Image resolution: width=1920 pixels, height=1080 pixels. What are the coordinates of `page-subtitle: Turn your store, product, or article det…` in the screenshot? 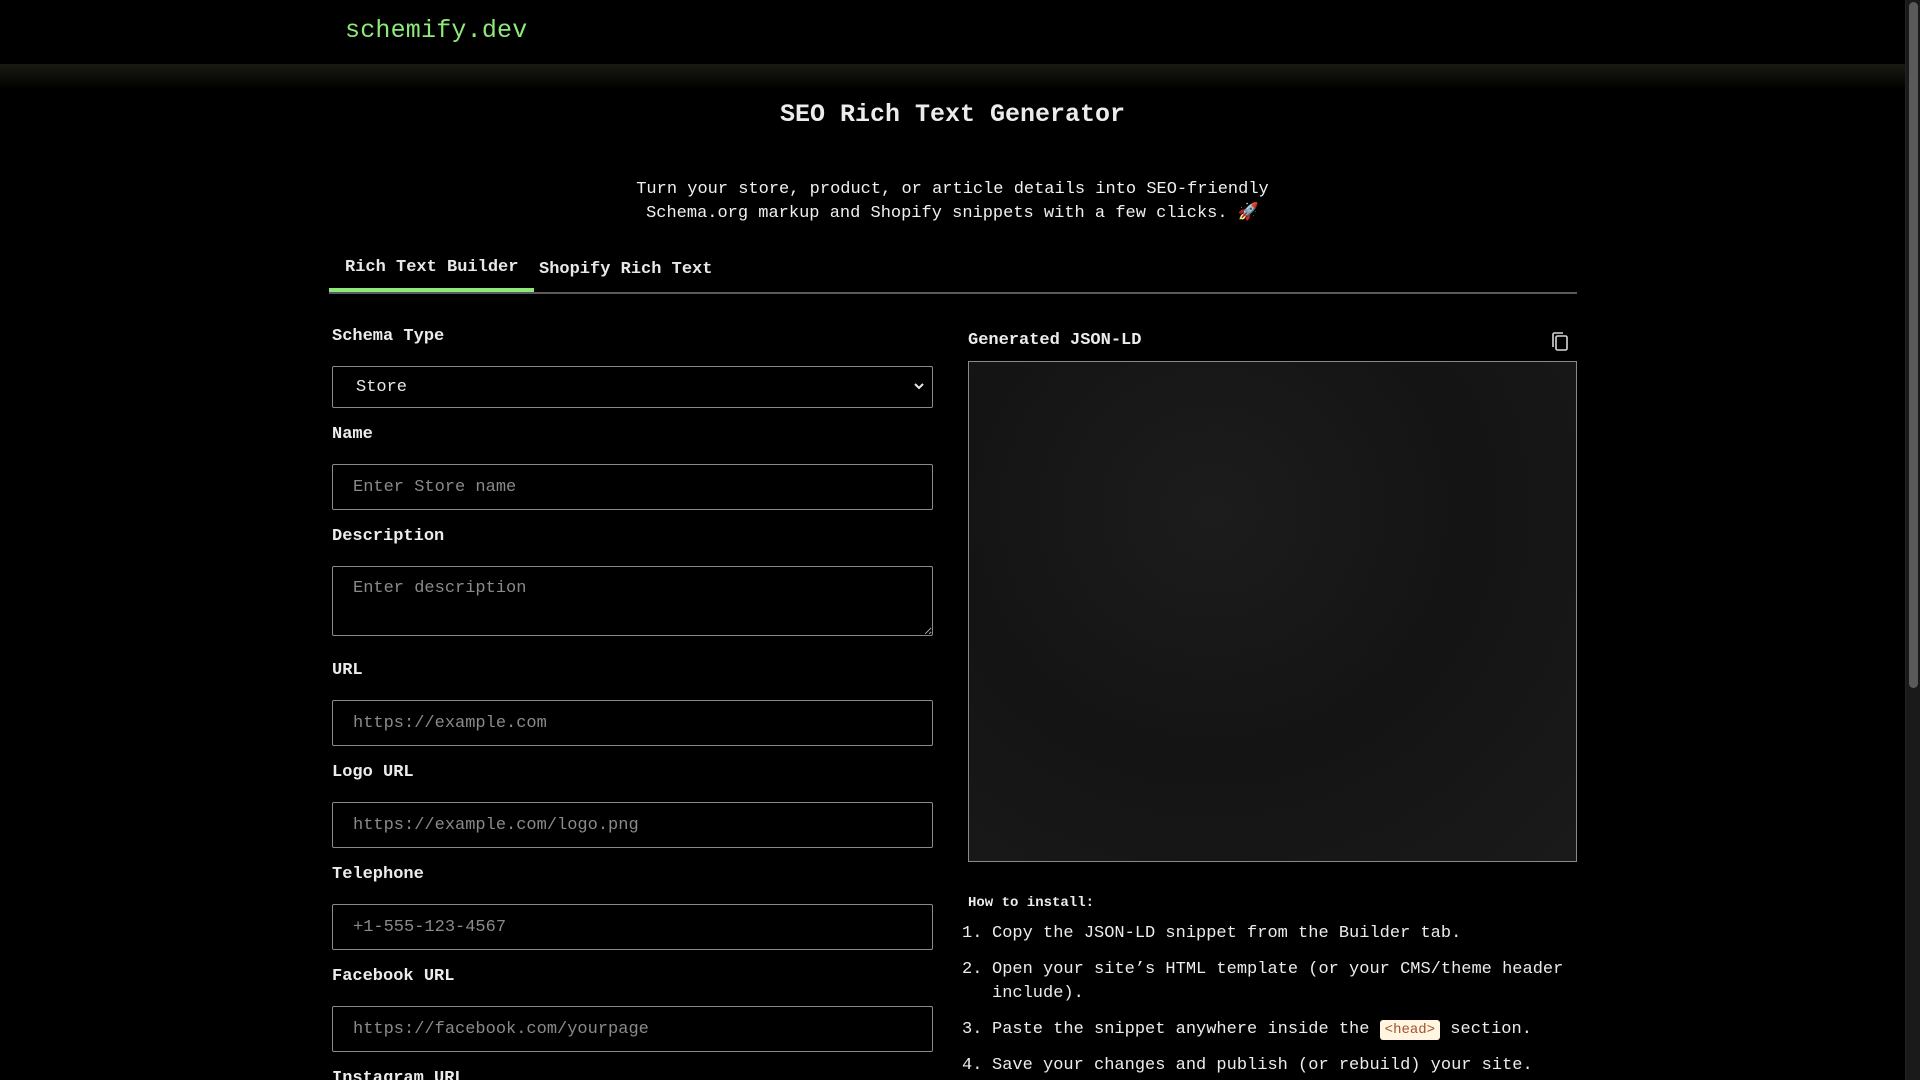 It's located at (952, 202).